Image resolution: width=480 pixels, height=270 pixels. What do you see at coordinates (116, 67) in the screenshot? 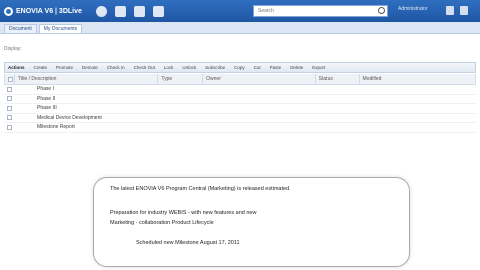
I see `toolbar-item: Check In` at bounding box center [116, 67].